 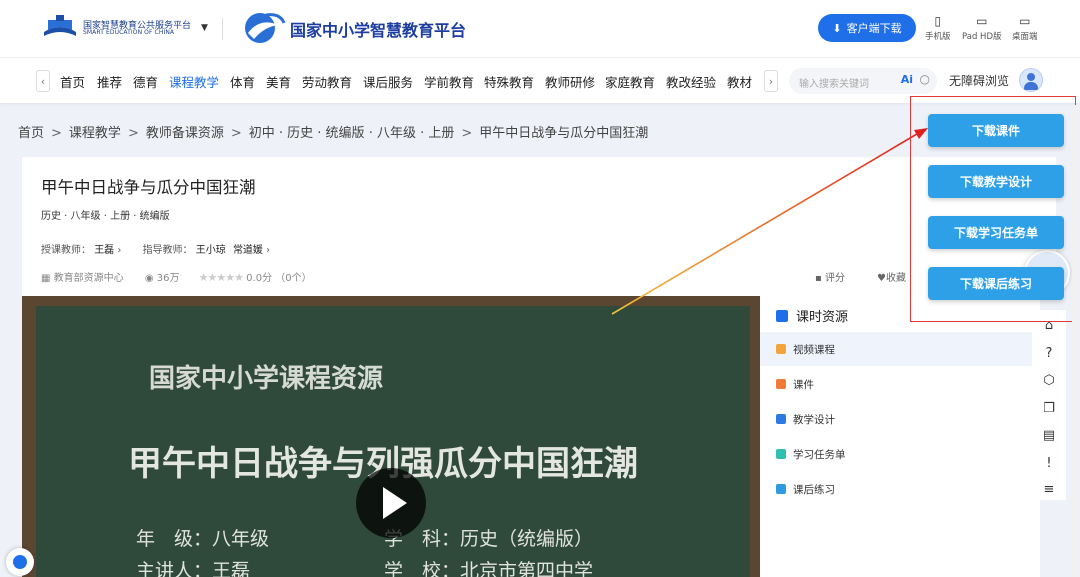 What do you see at coordinates (996, 130) in the screenshot?
I see `download-courseware-button: 下载课件` at bounding box center [996, 130].